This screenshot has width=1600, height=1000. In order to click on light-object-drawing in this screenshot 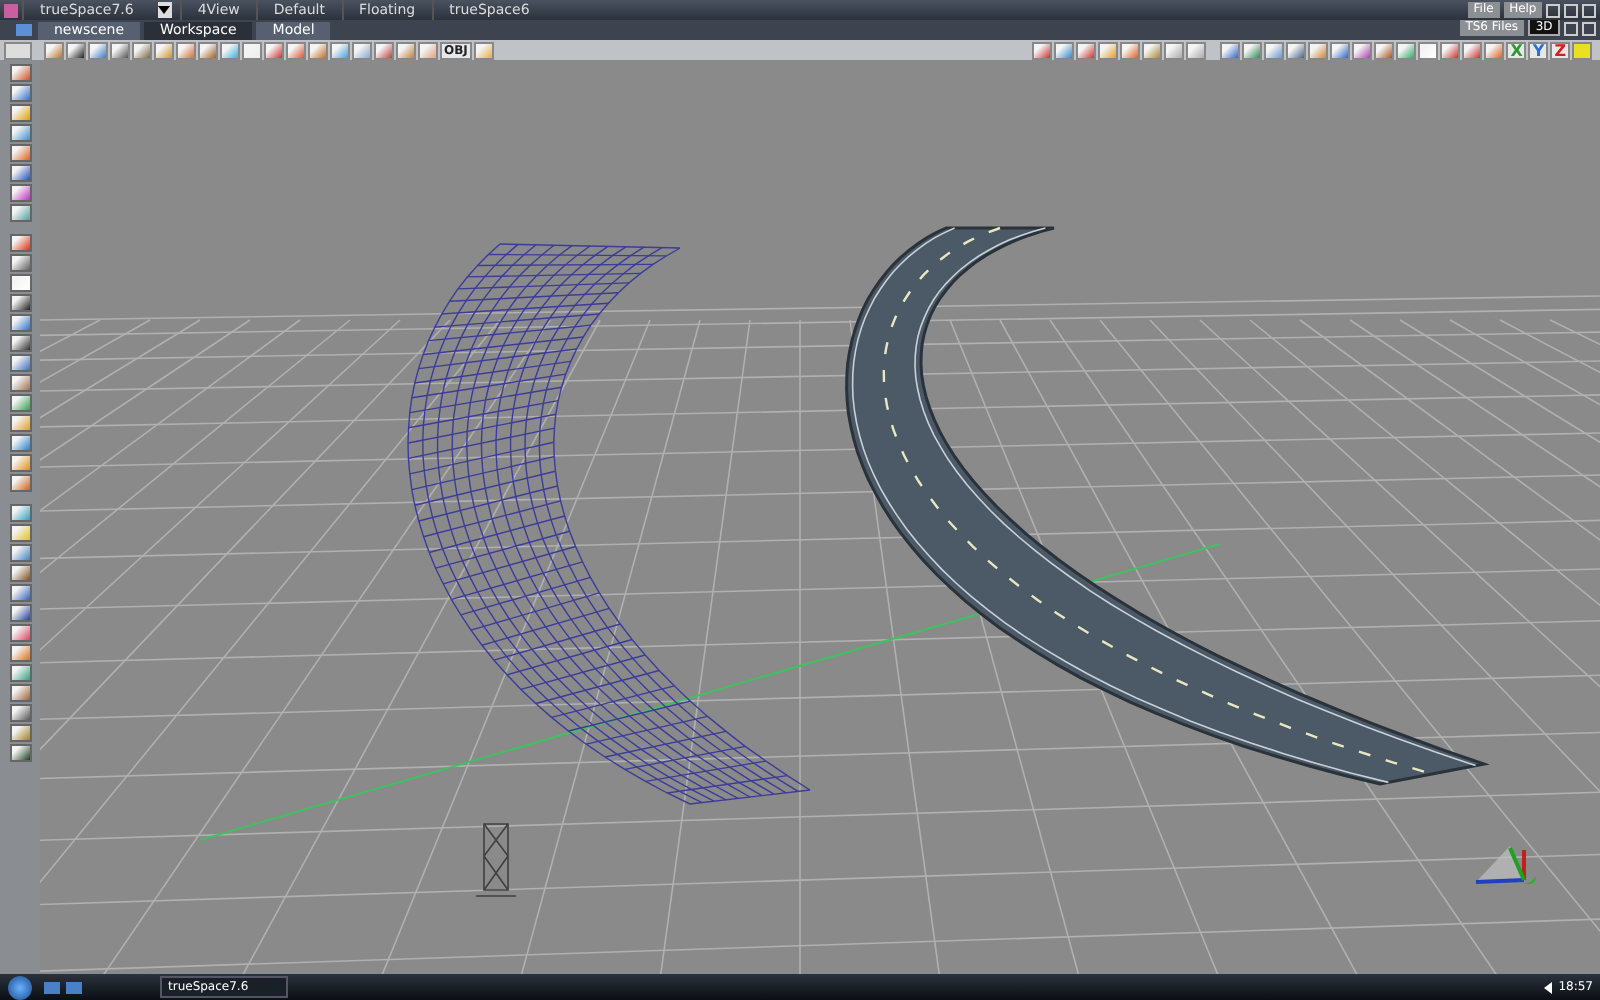, I will do `click(496, 860)`.